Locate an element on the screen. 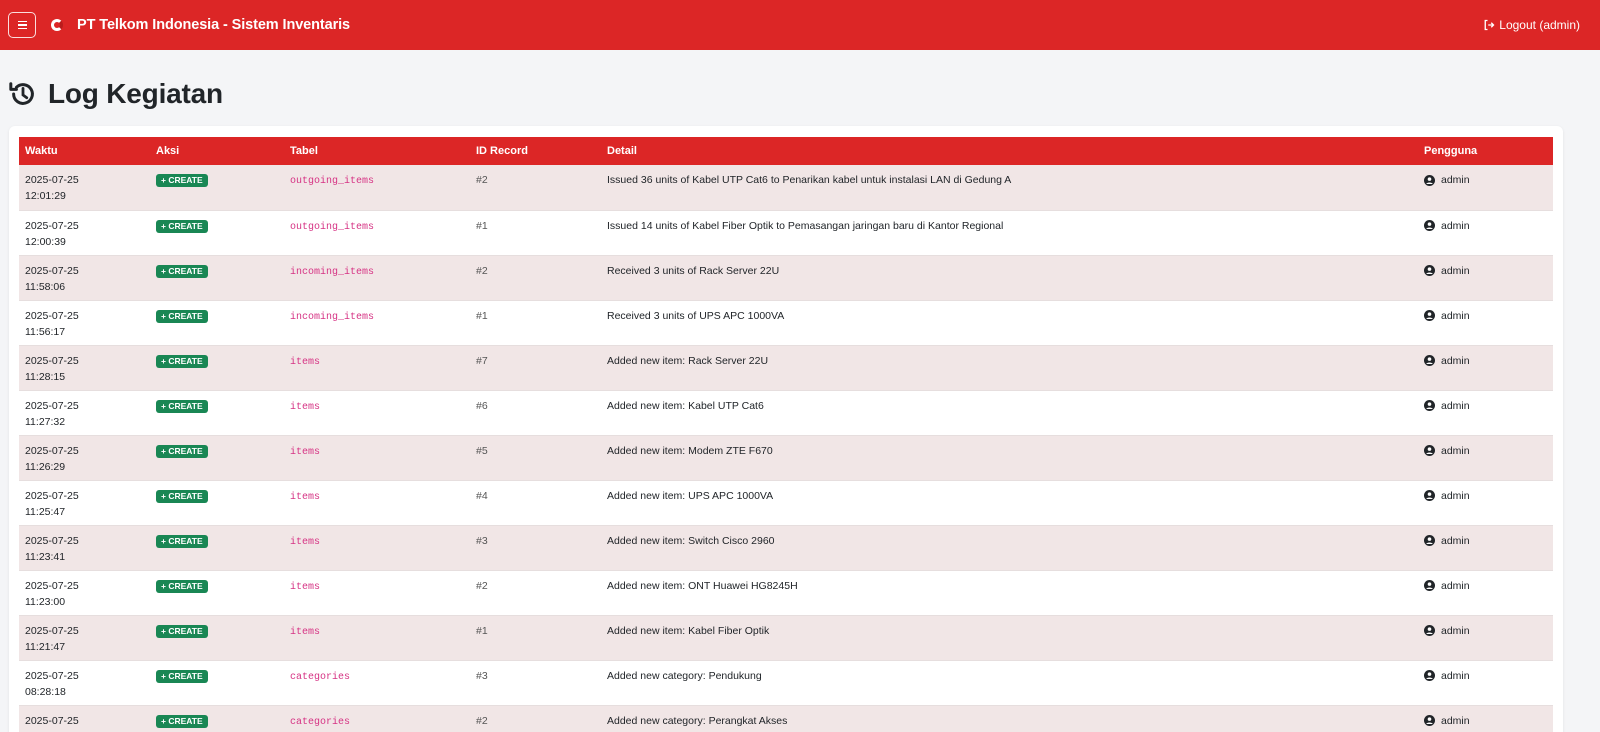 The image size is (1600, 732). time-cell: 2025-07-25 11:28:15 is located at coordinates (84, 368).